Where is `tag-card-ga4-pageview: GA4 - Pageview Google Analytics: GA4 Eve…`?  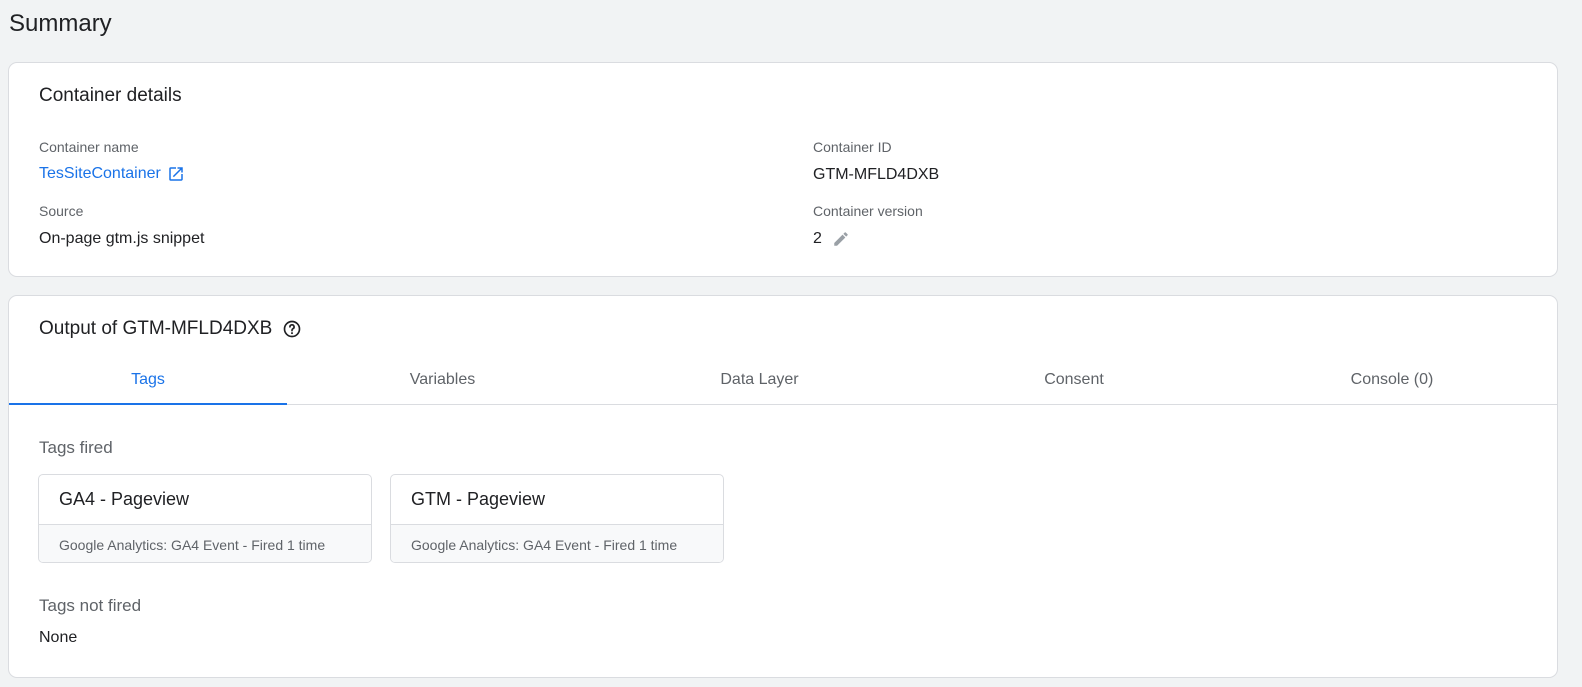
tag-card-ga4-pageview: GA4 - Pageview Google Analytics: GA4 Eve… is located at coordinates (205, 518).